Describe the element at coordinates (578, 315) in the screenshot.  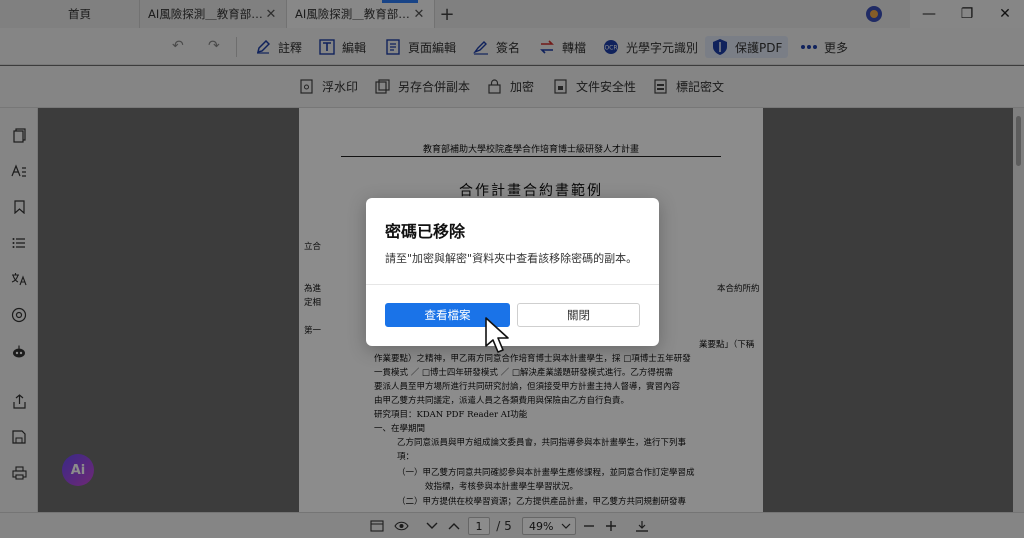
I see `close-button: 關閉` at that location.